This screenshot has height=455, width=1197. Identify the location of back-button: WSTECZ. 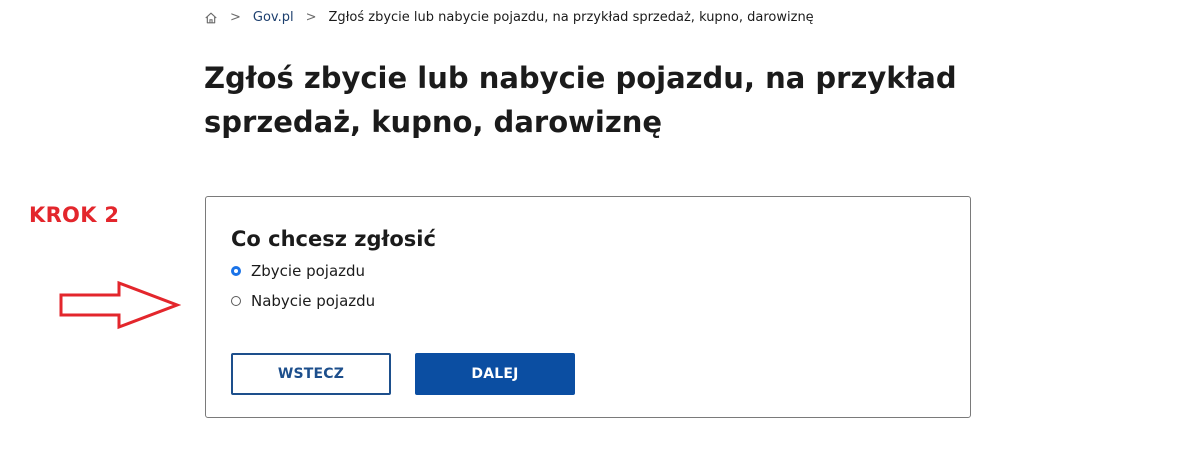
(311, 374).